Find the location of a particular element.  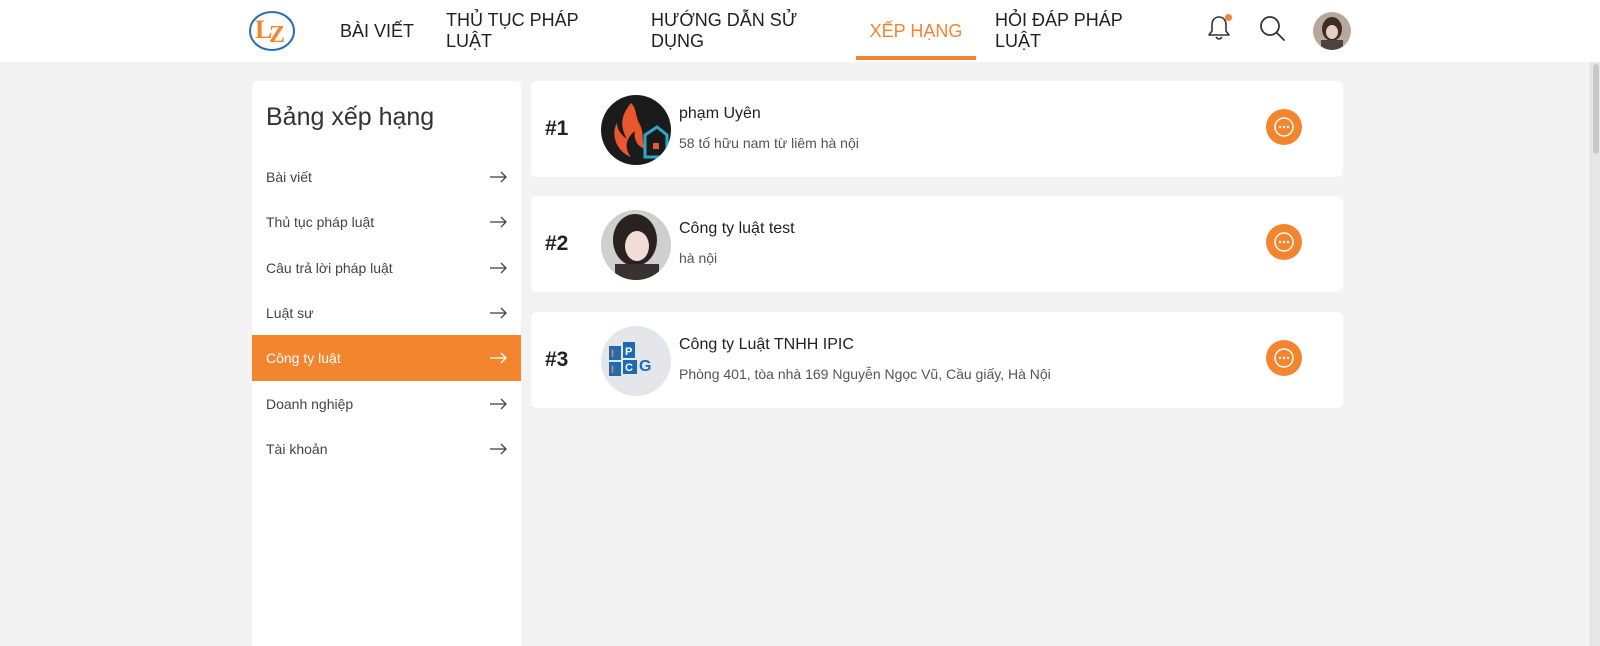

site-logo: L Z is located at coordinates (272, 30).